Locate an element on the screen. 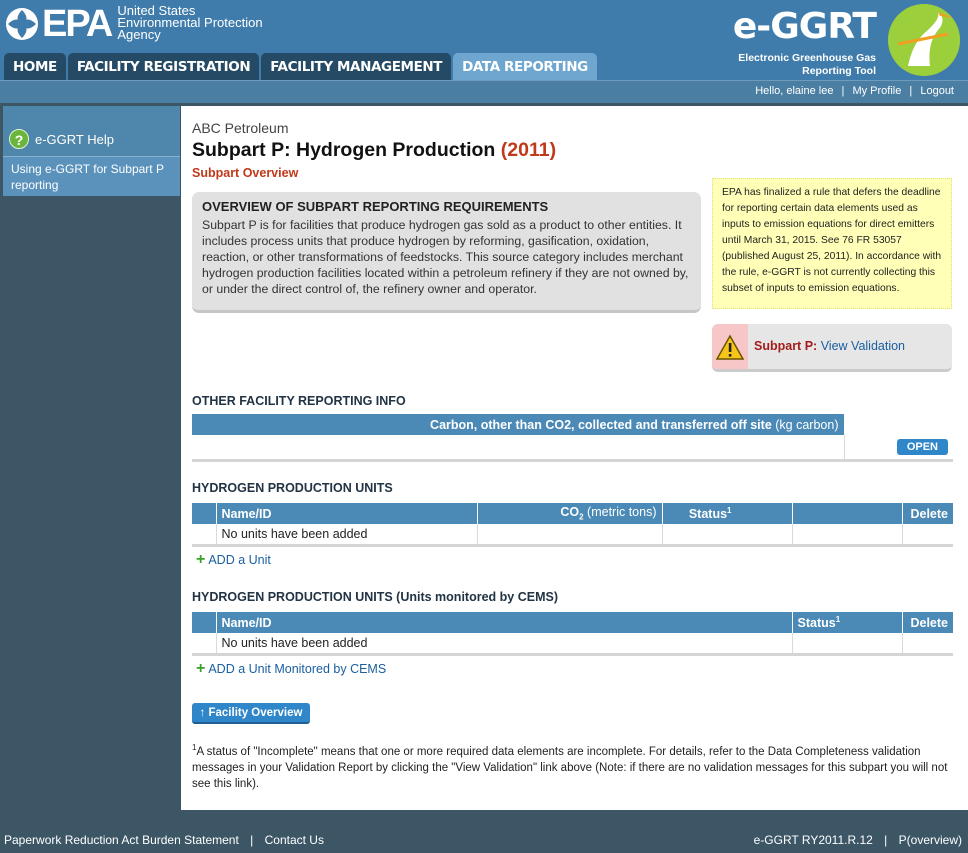 Image resolution: width=968 pixels, height=853 pixels. eggrt-title: e-GGRT is located at coordinates (804, 26).